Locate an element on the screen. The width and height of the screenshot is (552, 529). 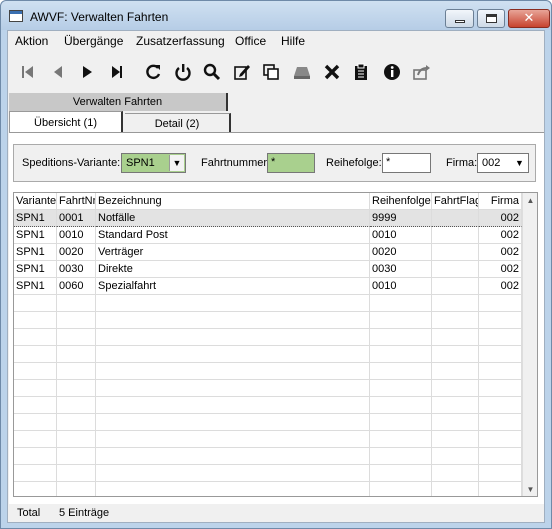
menu-zusatzerfassung: Zusatzerfassung is located at coordinates (180, 41).